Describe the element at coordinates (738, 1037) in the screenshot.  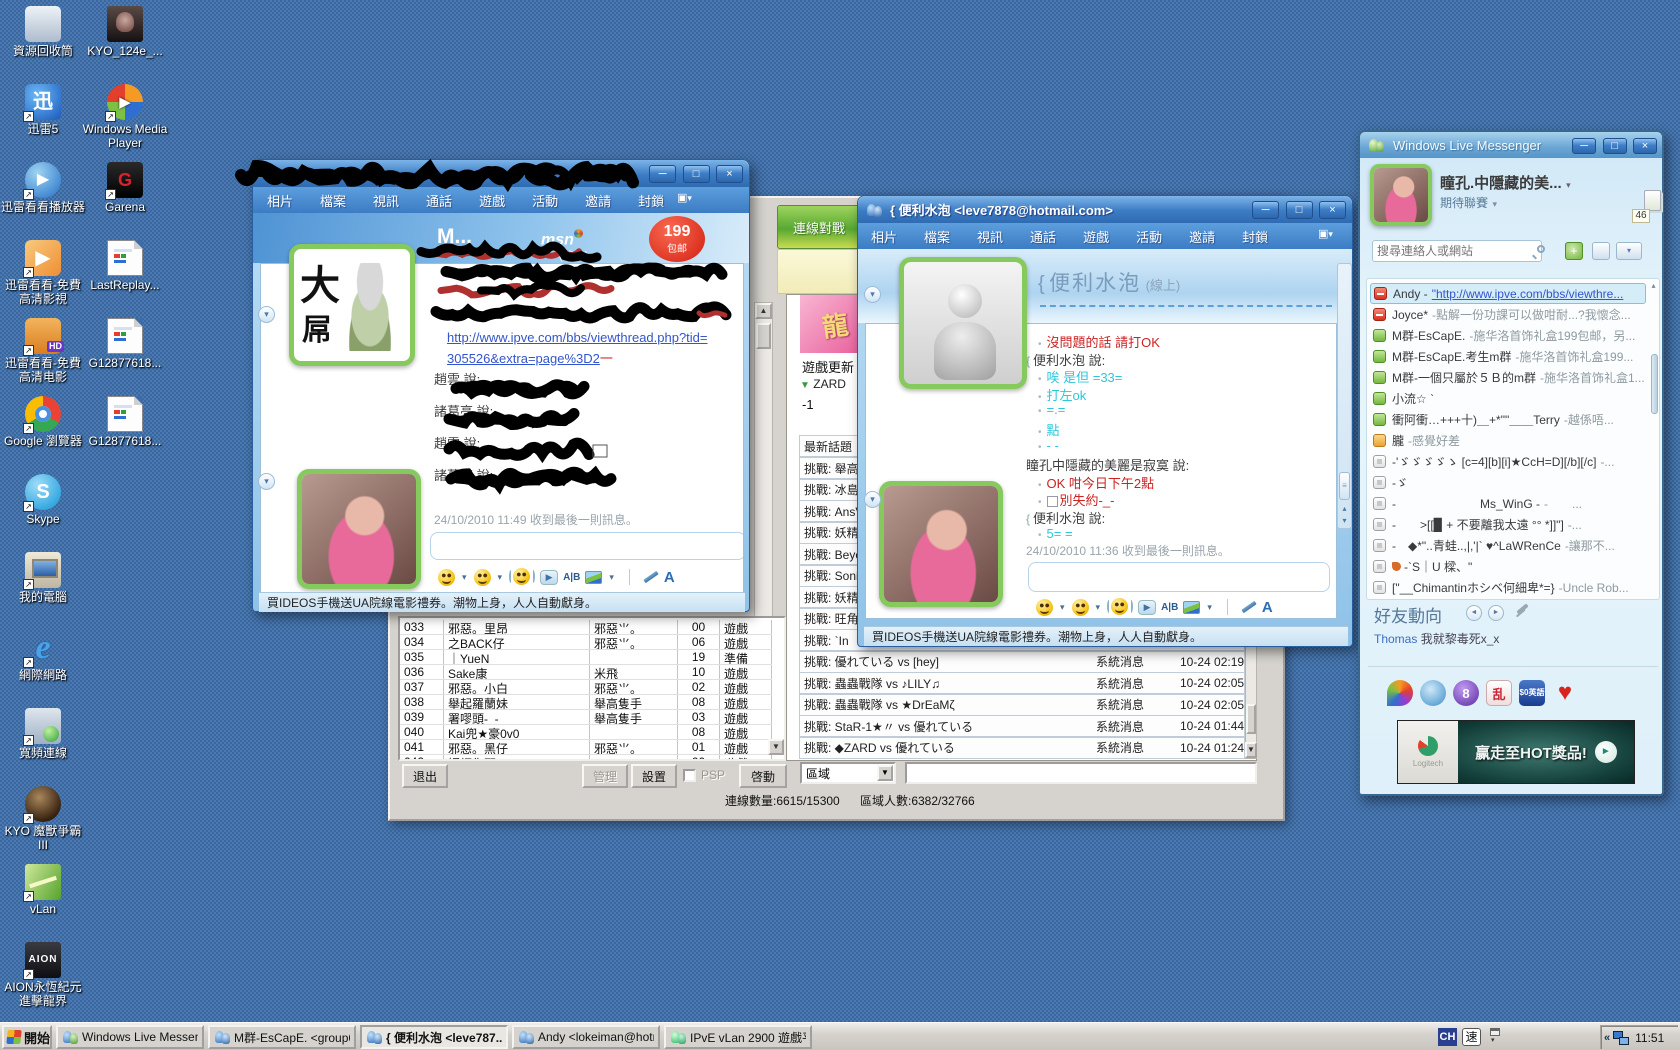
I see `taskbar-button: IPvE vLan 2900 遊戲平台` at that location.